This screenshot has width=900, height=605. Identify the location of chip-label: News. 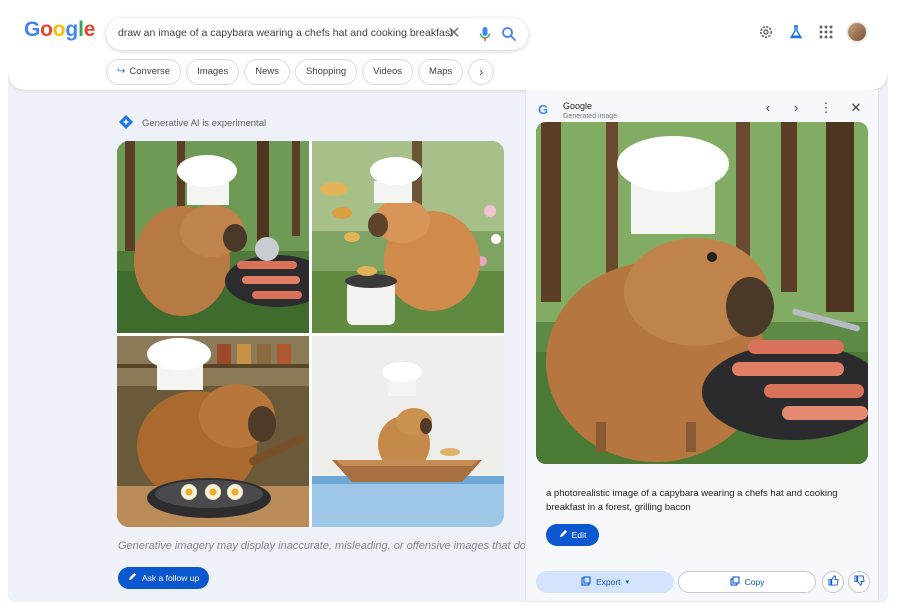
(267, 71).